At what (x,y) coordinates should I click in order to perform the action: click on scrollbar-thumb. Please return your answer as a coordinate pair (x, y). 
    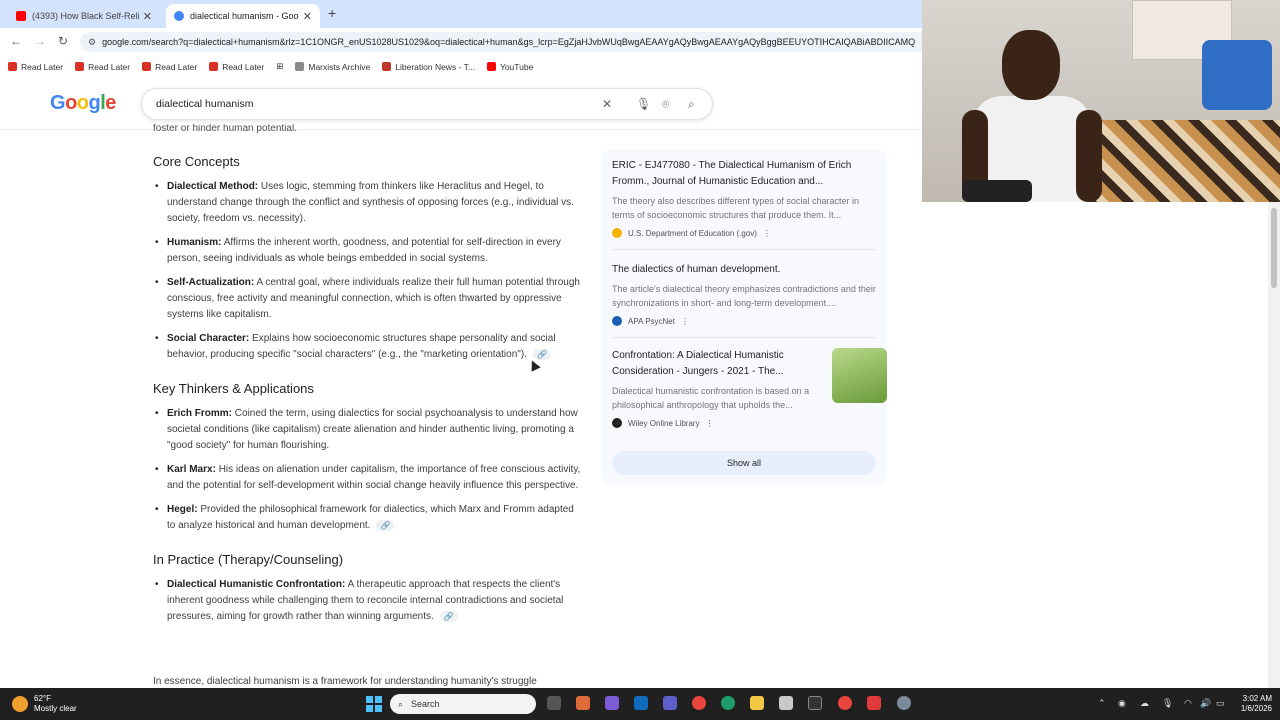
    Looking at the image, I should click on (1274, 248).